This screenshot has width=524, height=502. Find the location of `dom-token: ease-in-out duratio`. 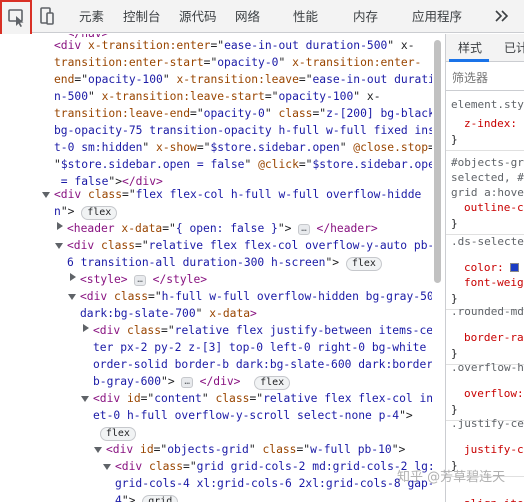

dom-token: ease-in-out duratio is located at coordinates (377, 79).